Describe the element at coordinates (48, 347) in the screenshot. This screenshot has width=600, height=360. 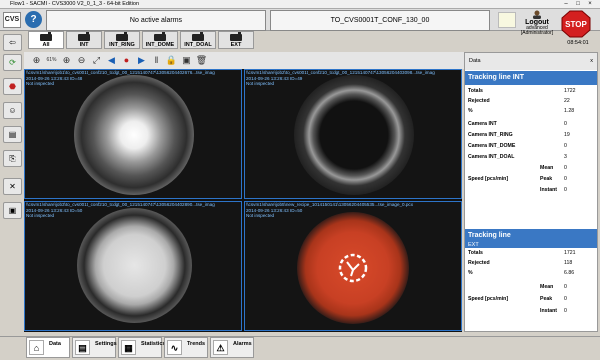
I see `nav-data-button: ⌂ Data` at that location.